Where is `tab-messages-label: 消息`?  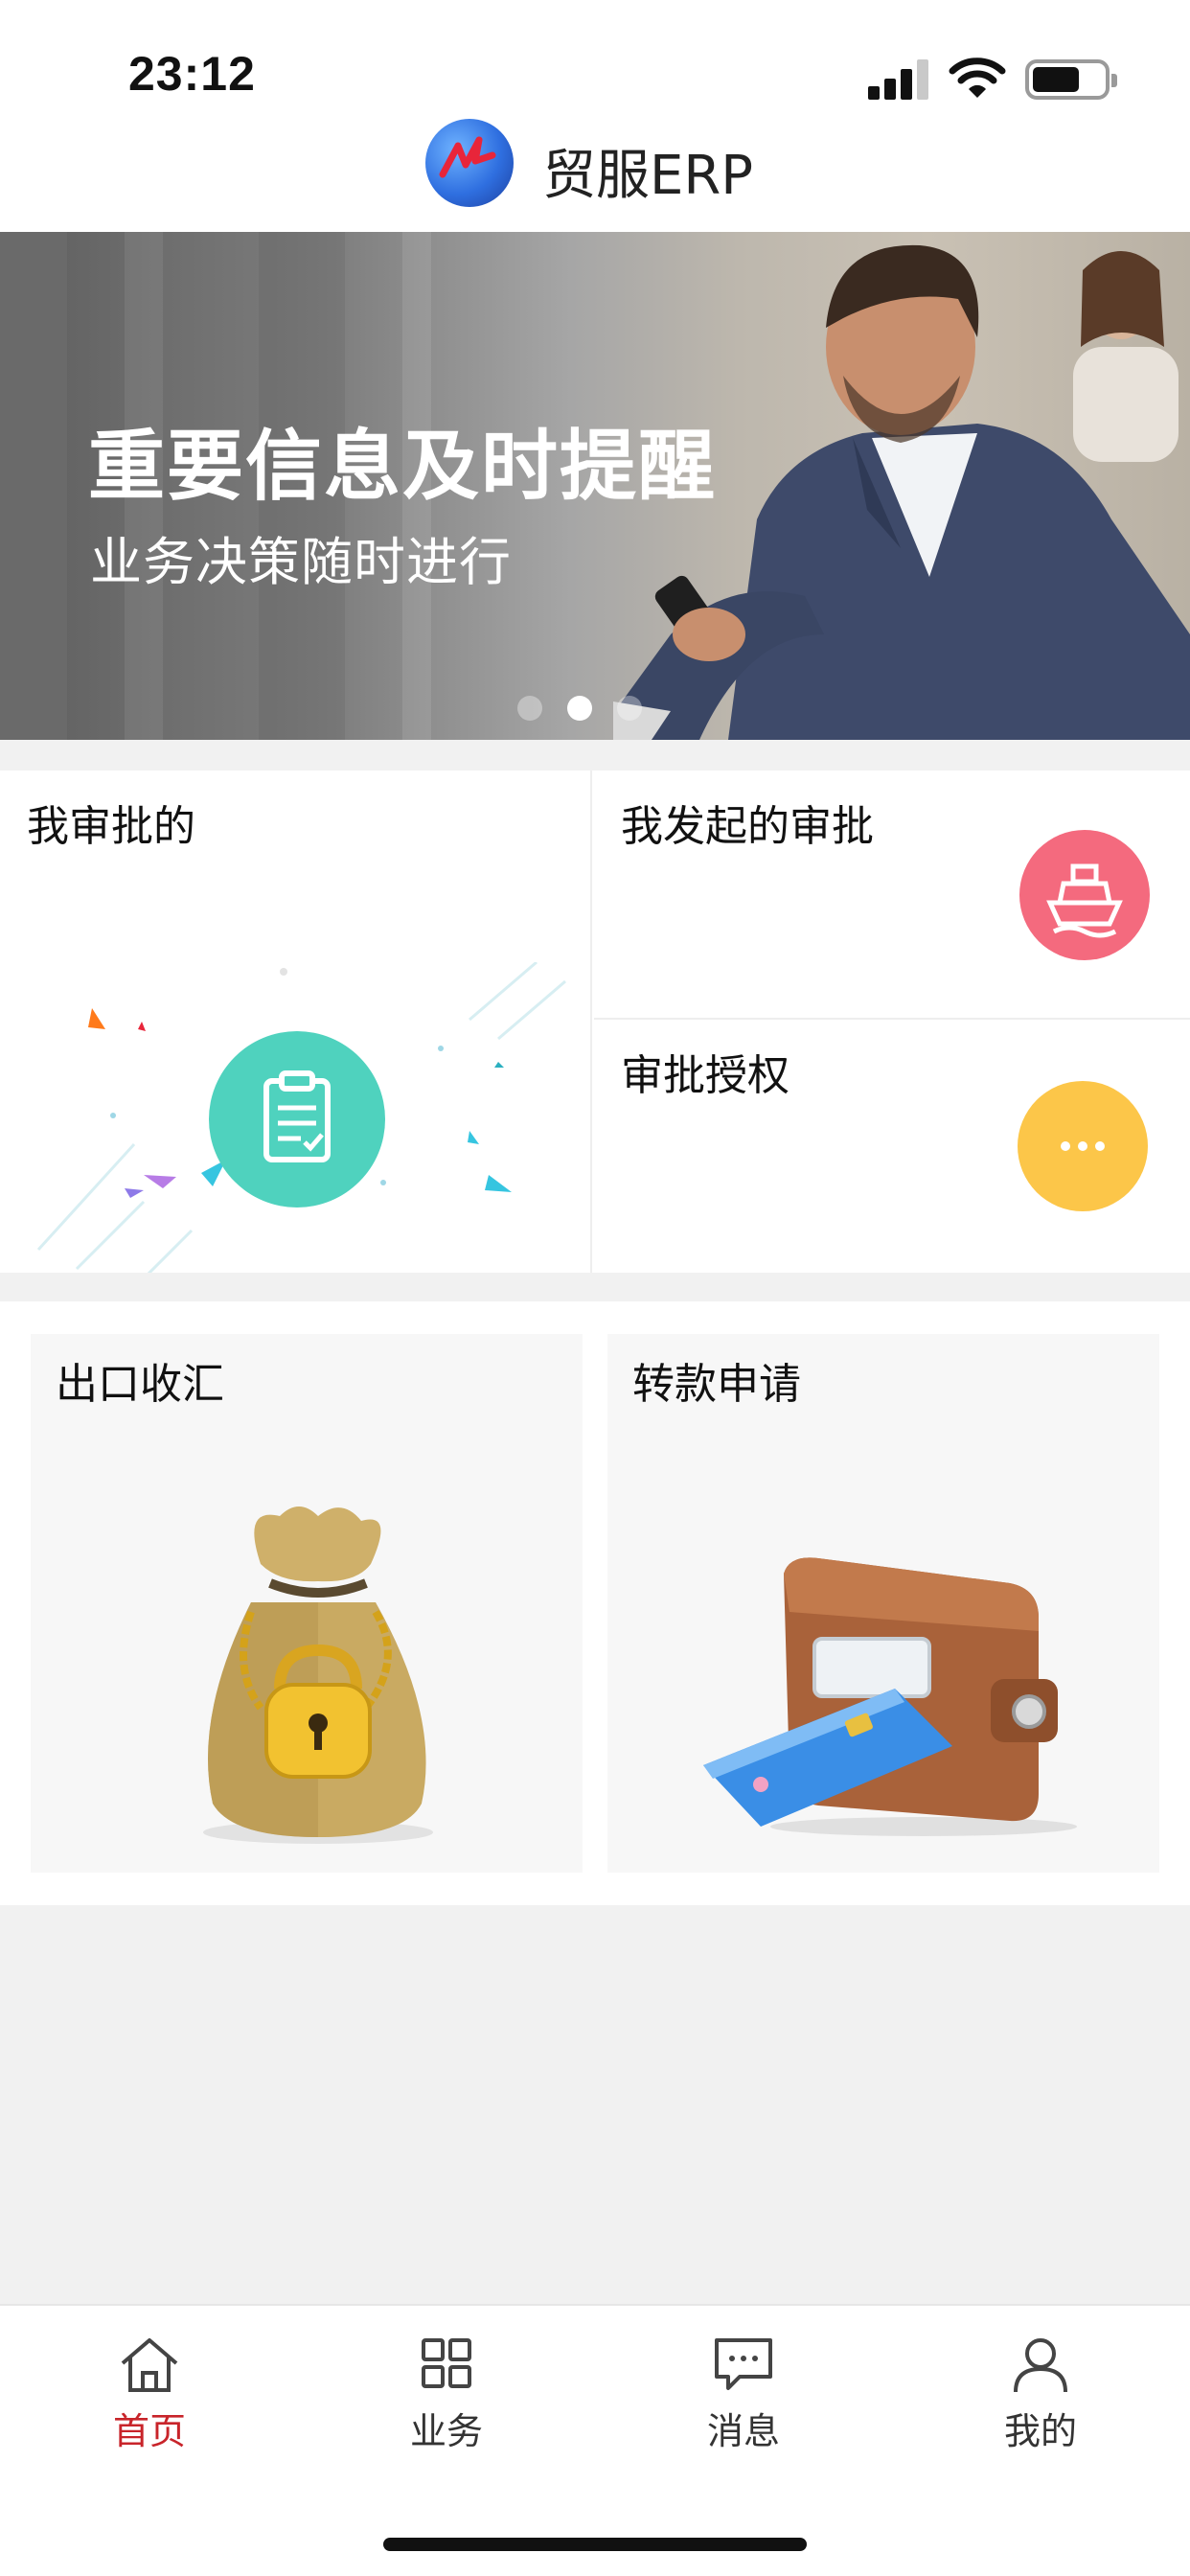 tab-messages-label: 消息 is located at coordinates (743, 2431).